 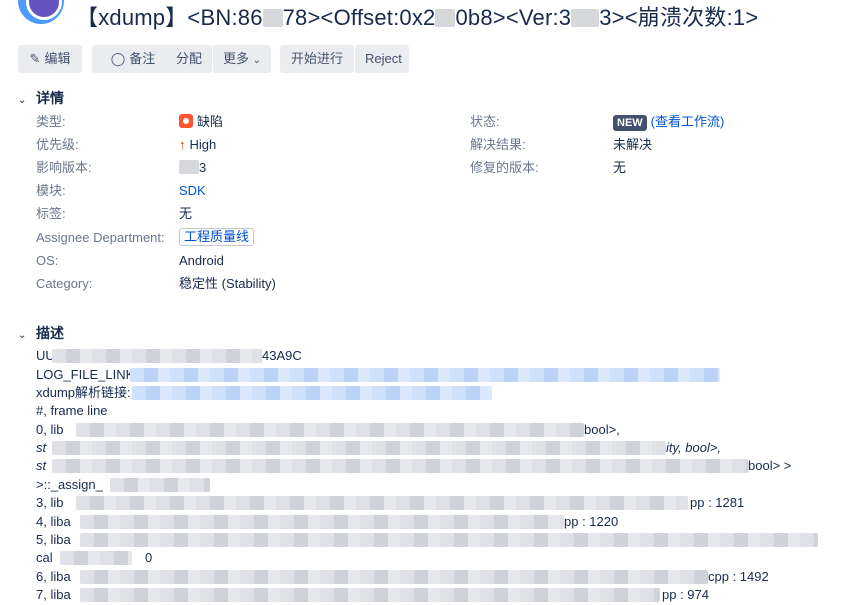 I want to click on description-section-header: ⌄ 描述, so click(x=41, y=333).